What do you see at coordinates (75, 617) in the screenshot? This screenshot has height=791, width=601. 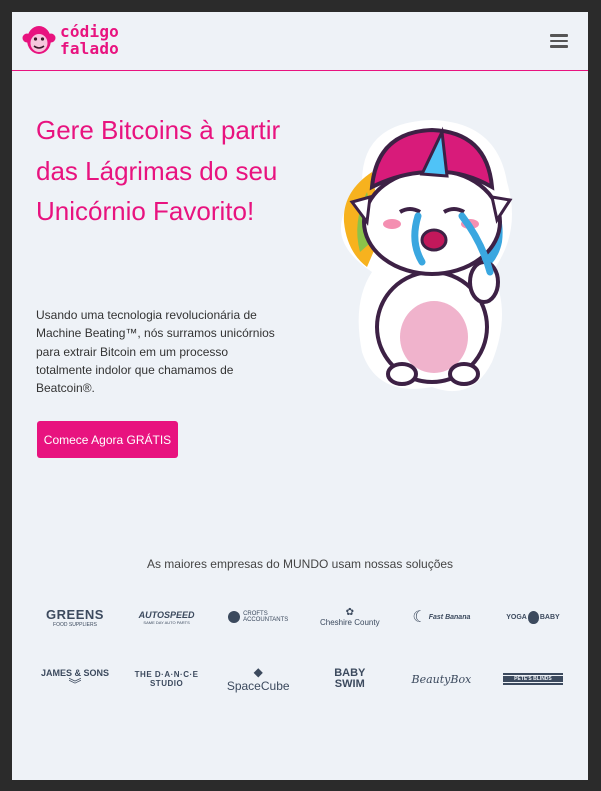 I see `client-logo-greens: GREENS FOOD SUPPLIERS` at bounding box center [75, 617].